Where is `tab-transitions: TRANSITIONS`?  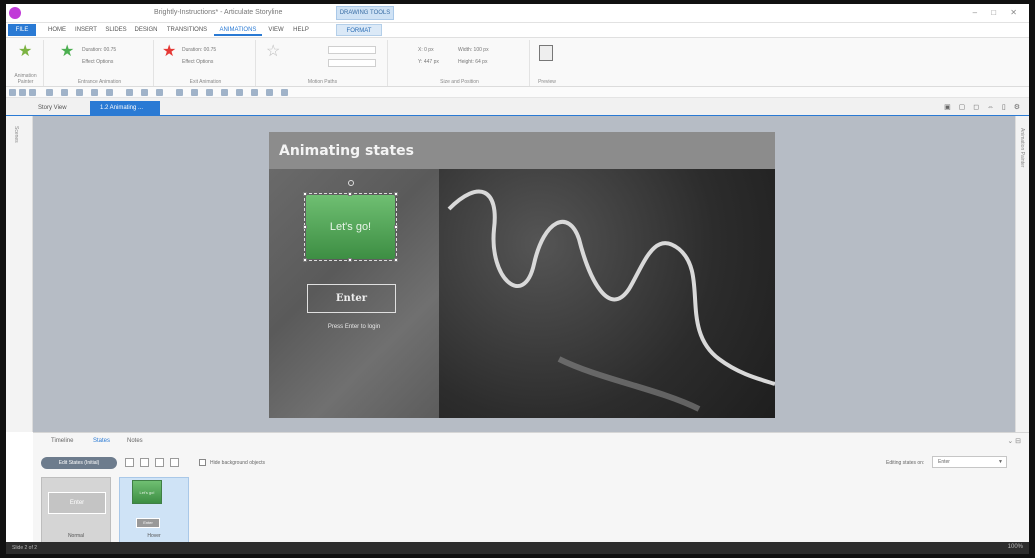 tab-transitions: TRANSITIONS is located at coordinates (187, 30).